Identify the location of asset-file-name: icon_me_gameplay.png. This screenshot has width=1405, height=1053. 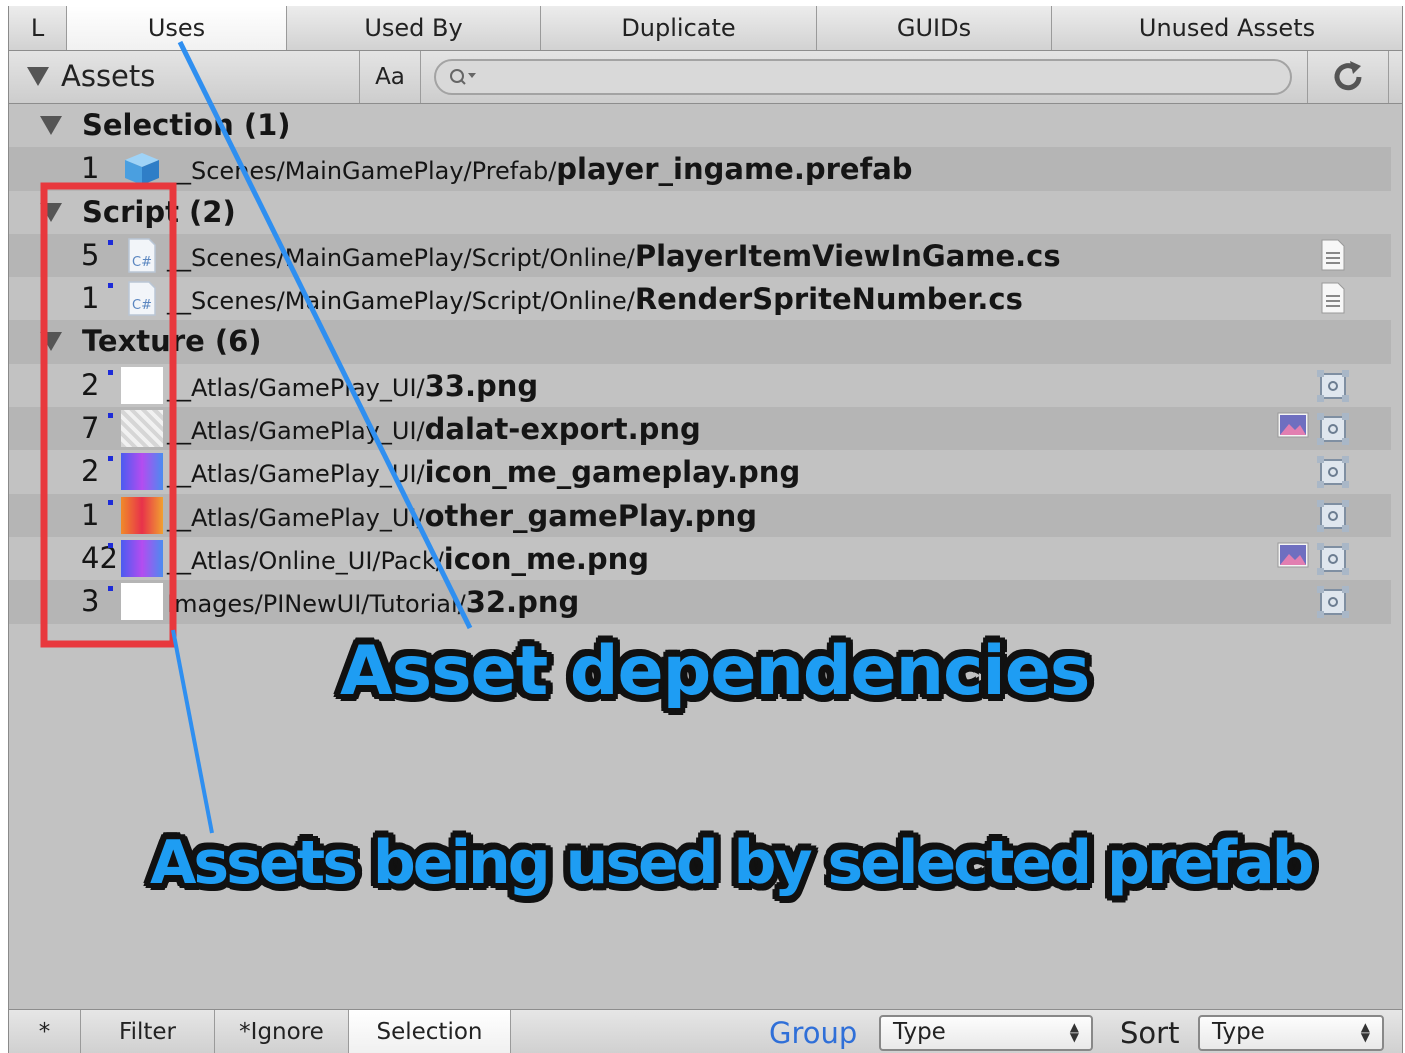
(612, 472).